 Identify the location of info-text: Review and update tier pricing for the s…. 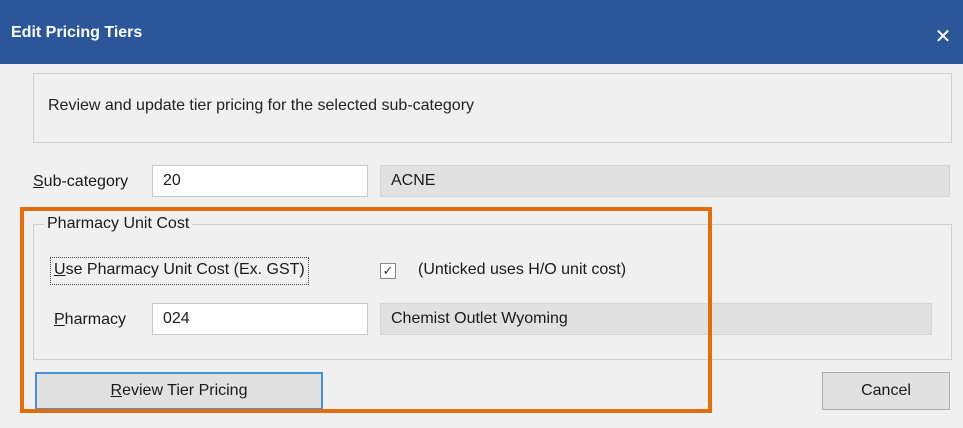
(261, 105).